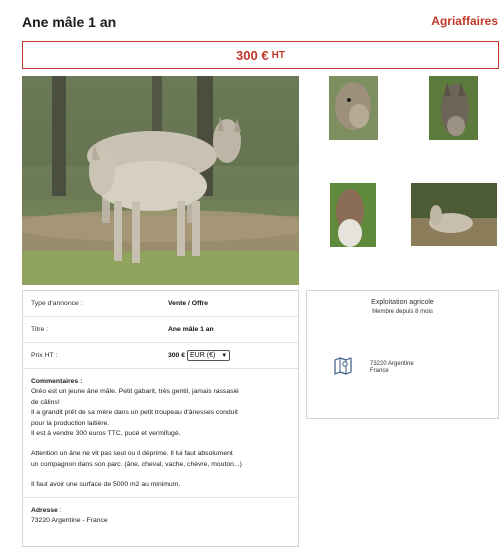 This screenshot has width=502, height=550. I want to click on seller-address-line2: France, so click(379, 371).